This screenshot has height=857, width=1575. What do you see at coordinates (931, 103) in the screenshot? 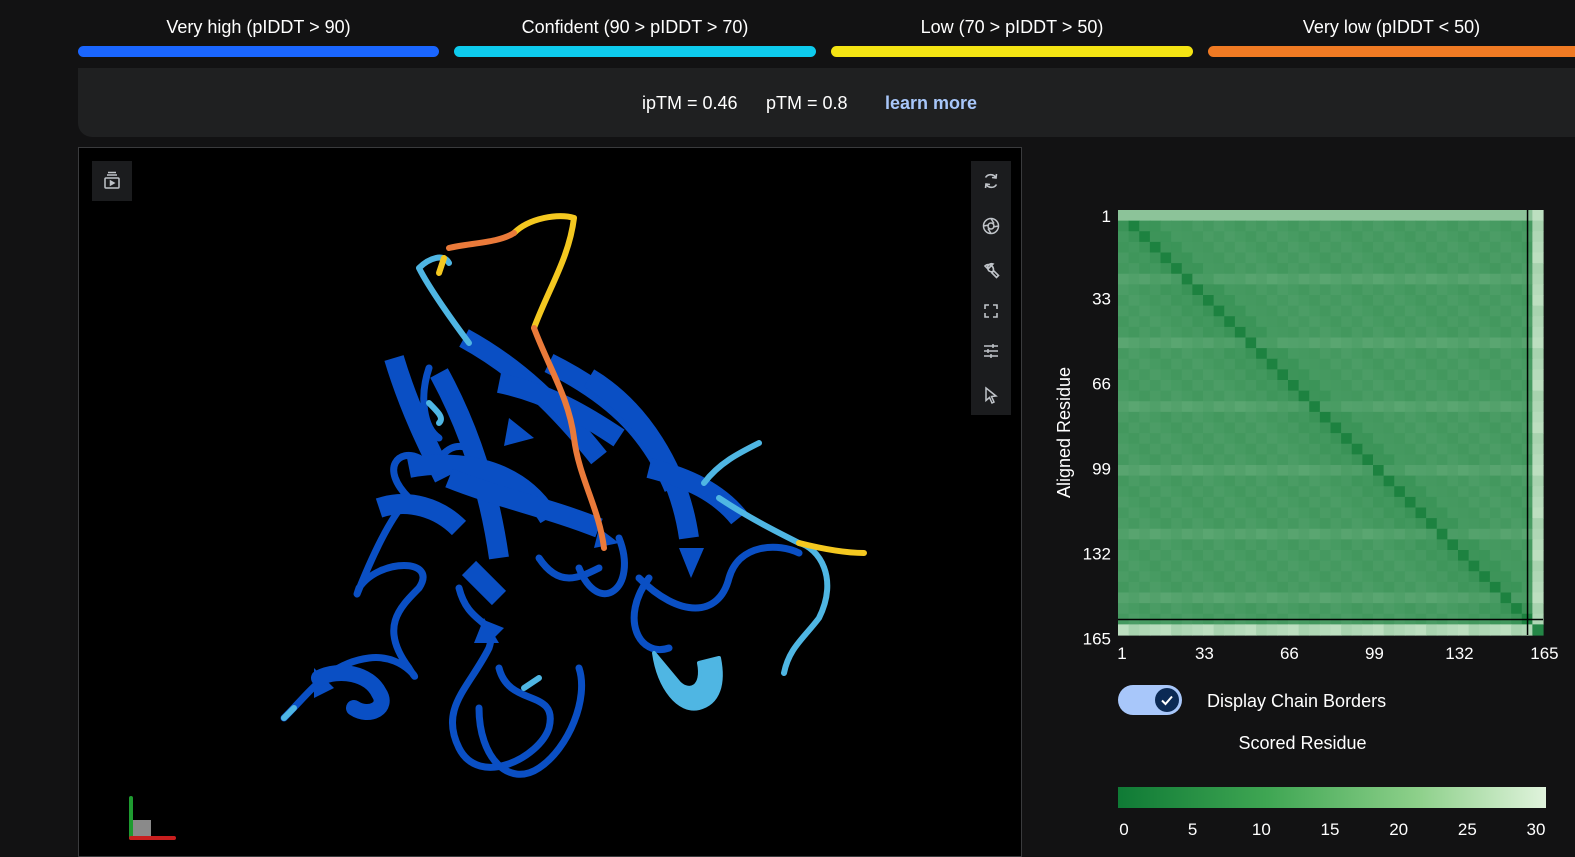
I see `learn-more-link: learn more` at bounding box center [931, 103].